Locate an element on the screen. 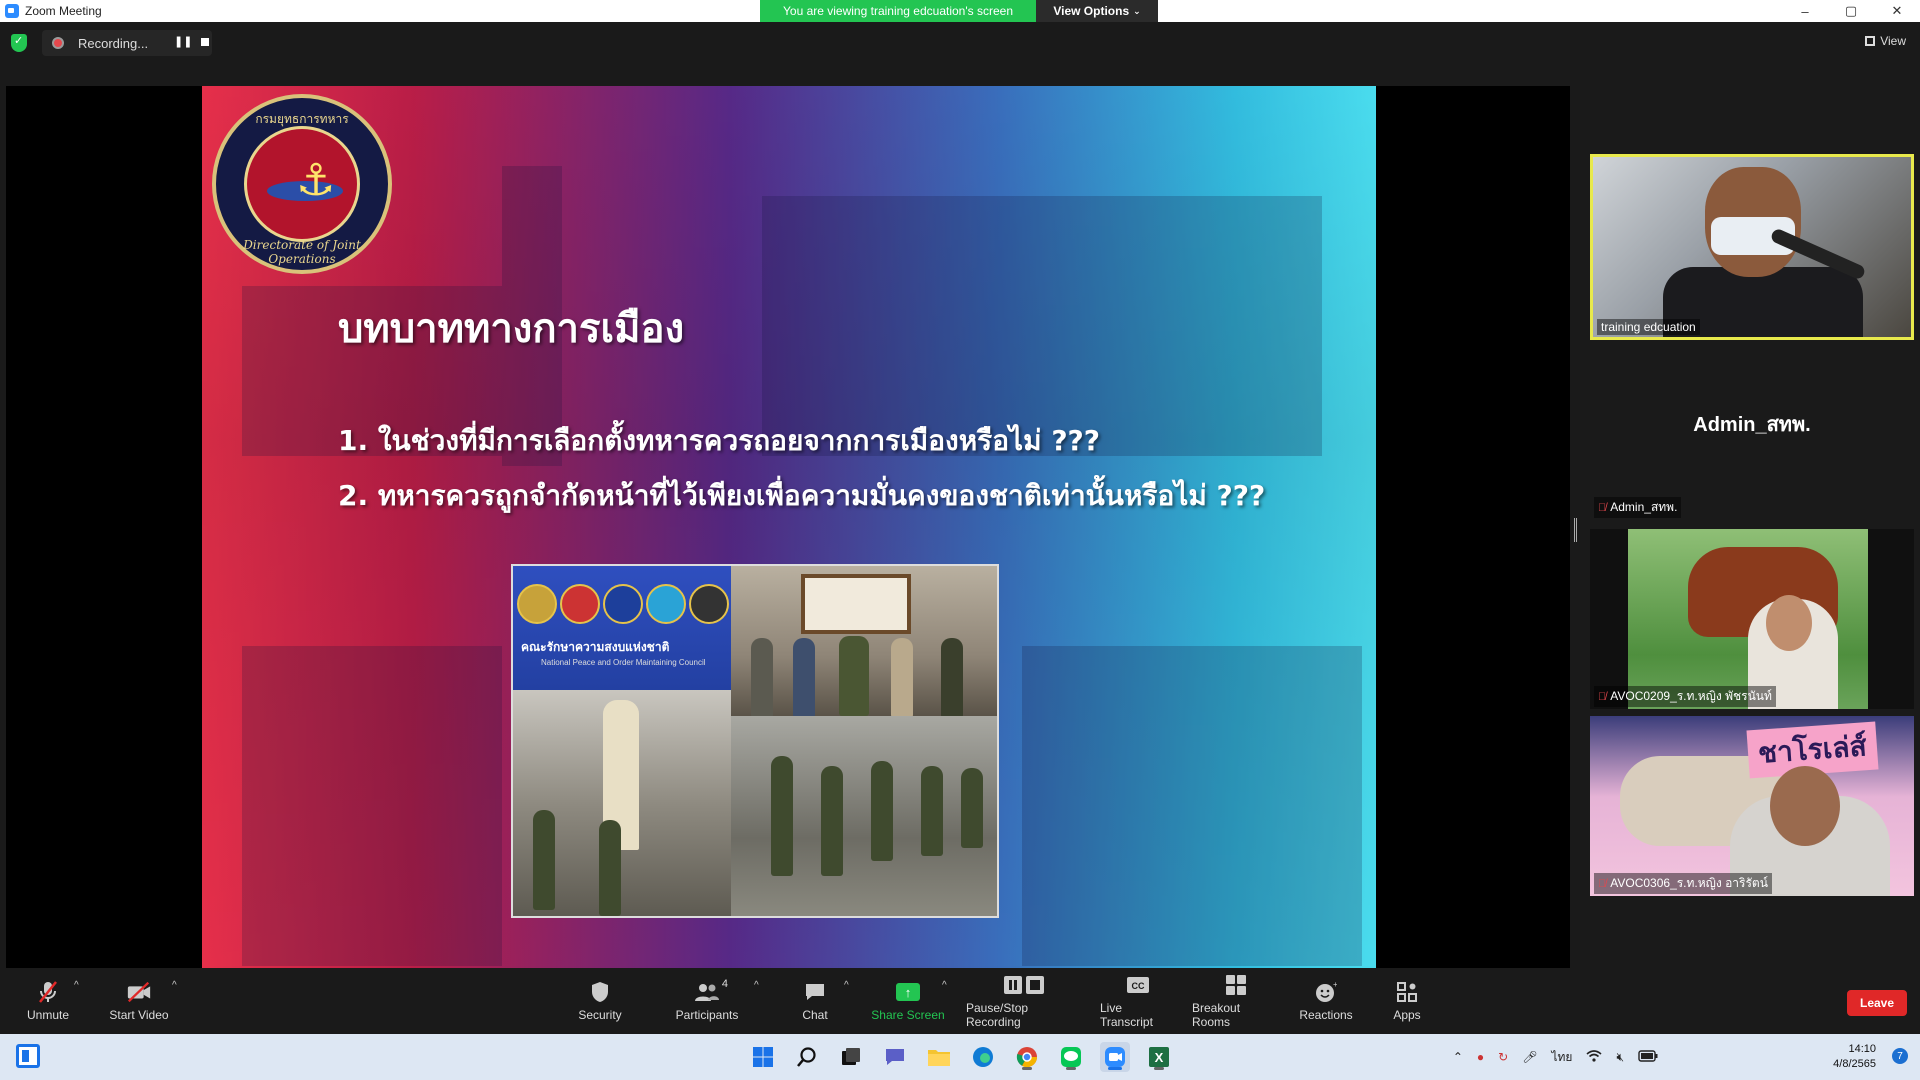 The height and width of the screenshot is (1080, 1920). pause-stop-recording-label: Pause/Stop Recording is located at coordinates (997, 1015).